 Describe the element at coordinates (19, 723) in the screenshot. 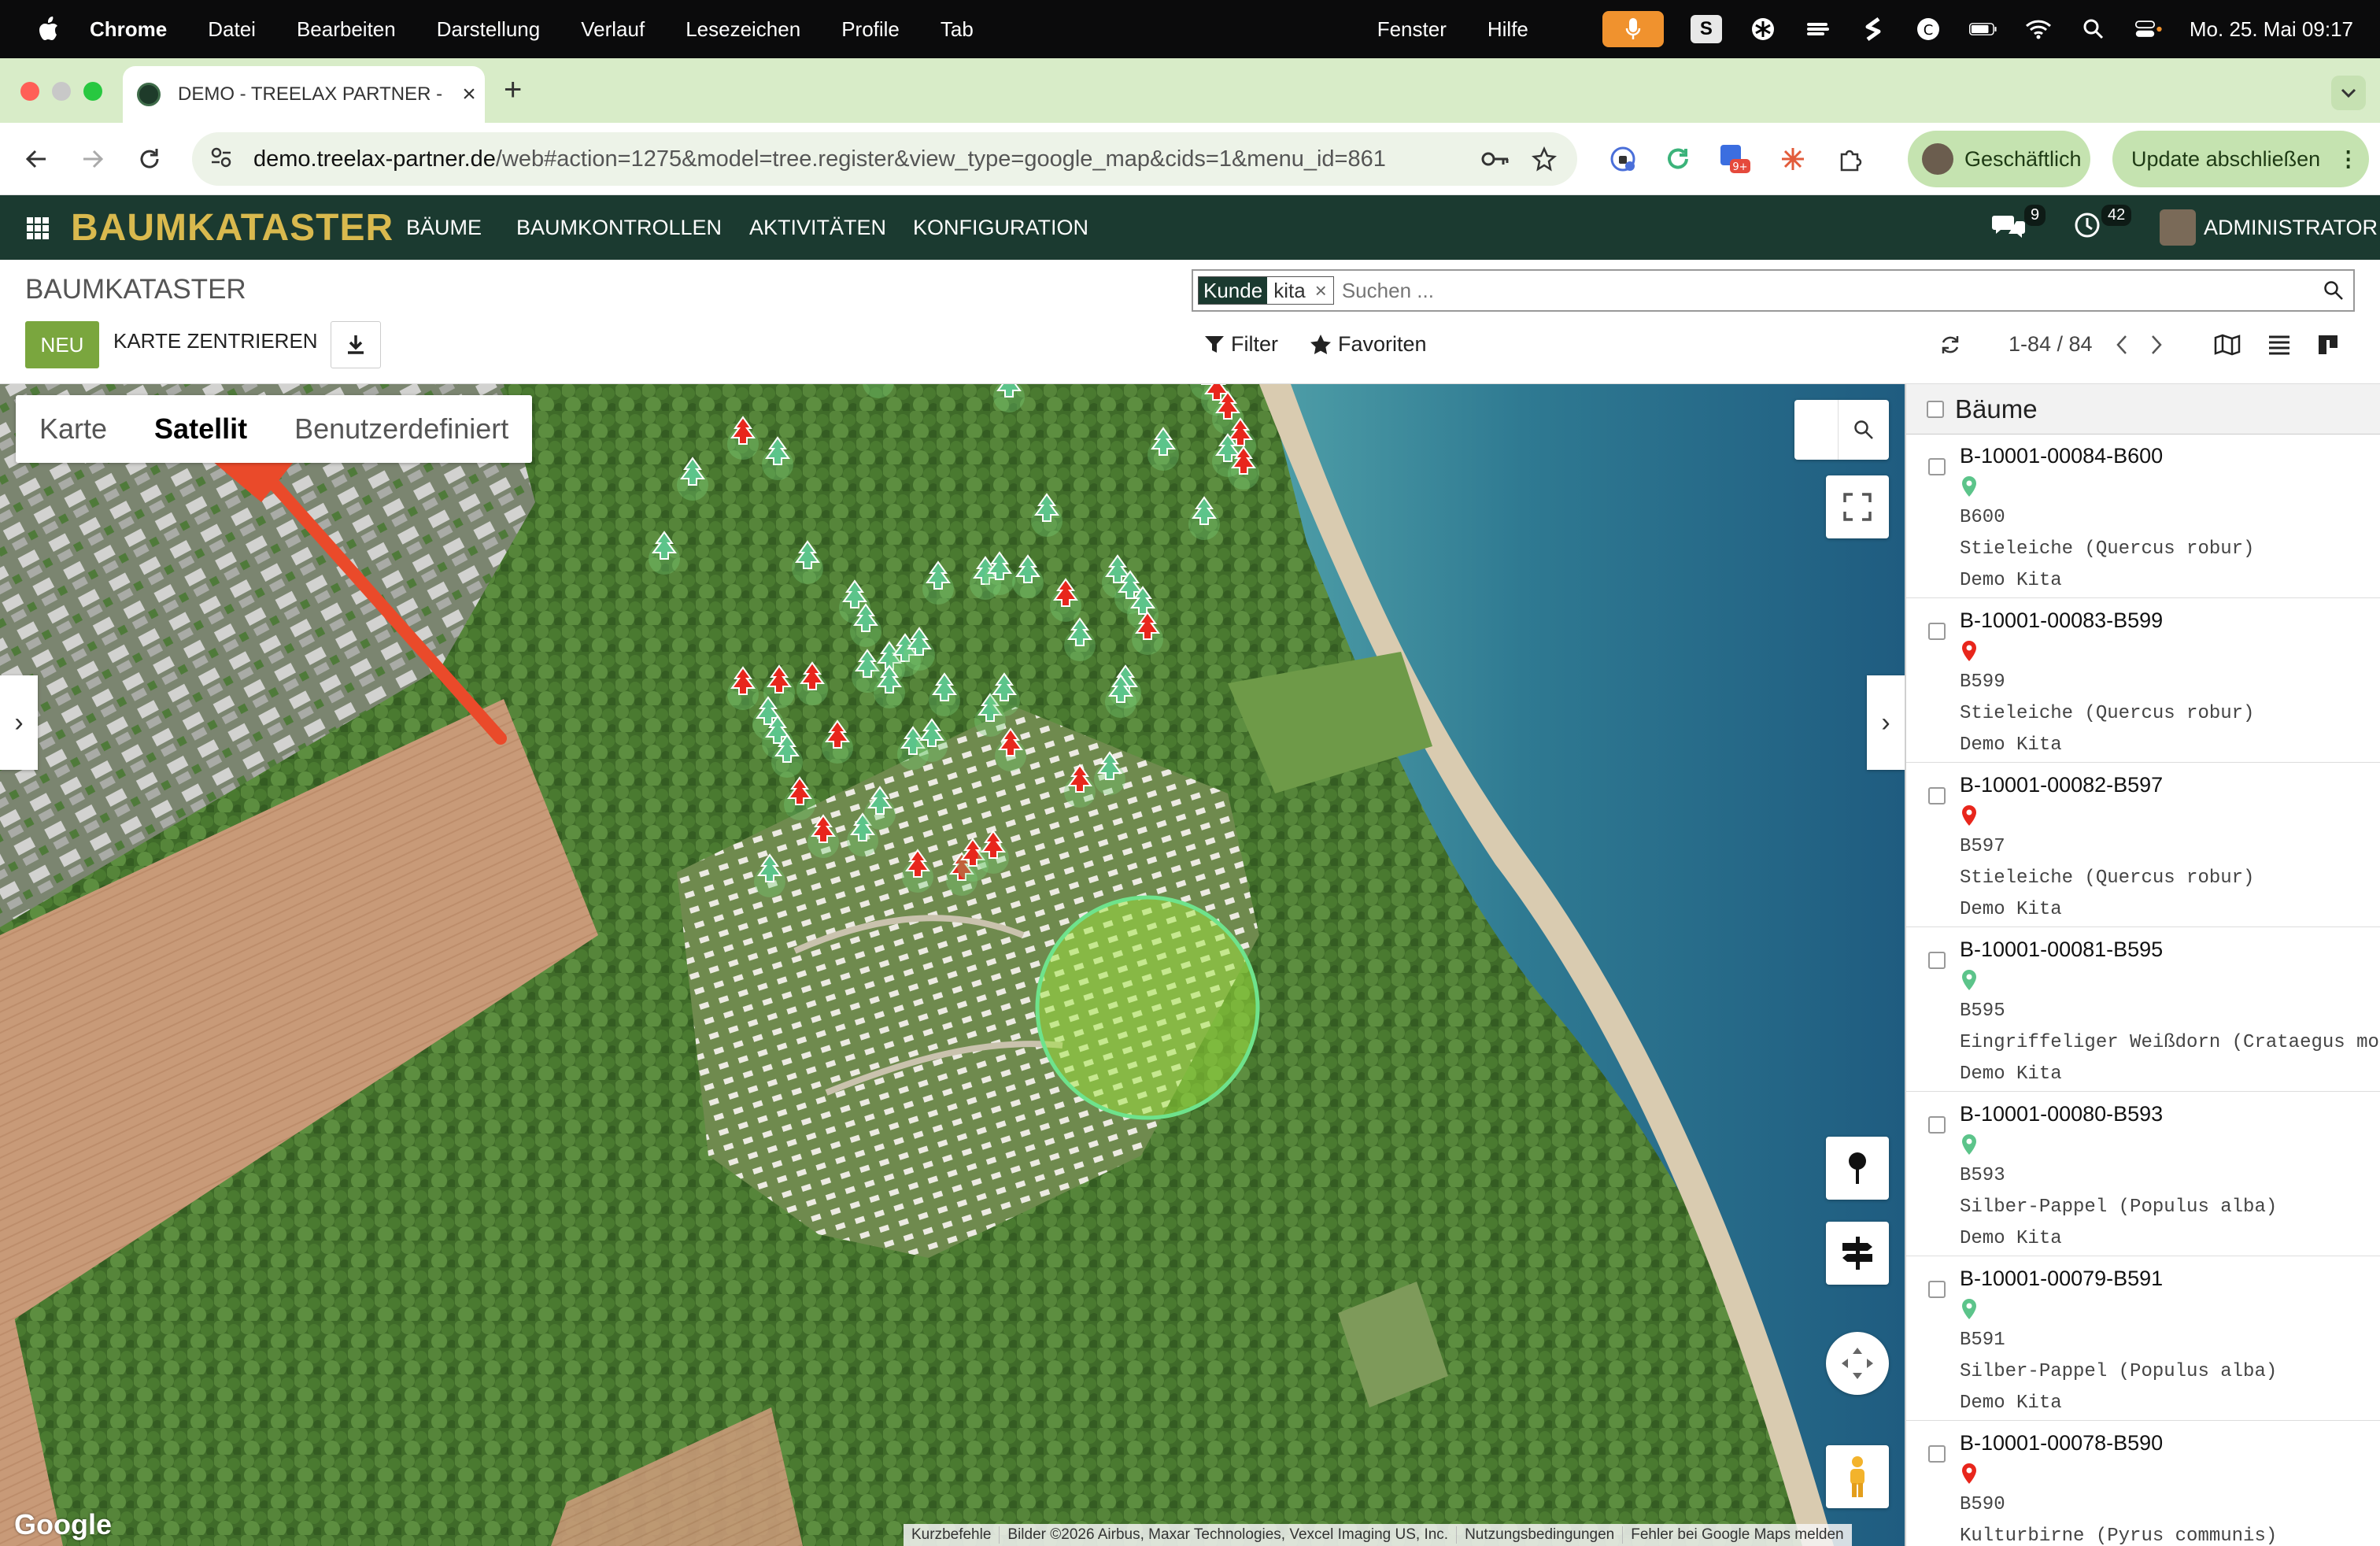

I see `left-panel-toggle: ›` at that location.